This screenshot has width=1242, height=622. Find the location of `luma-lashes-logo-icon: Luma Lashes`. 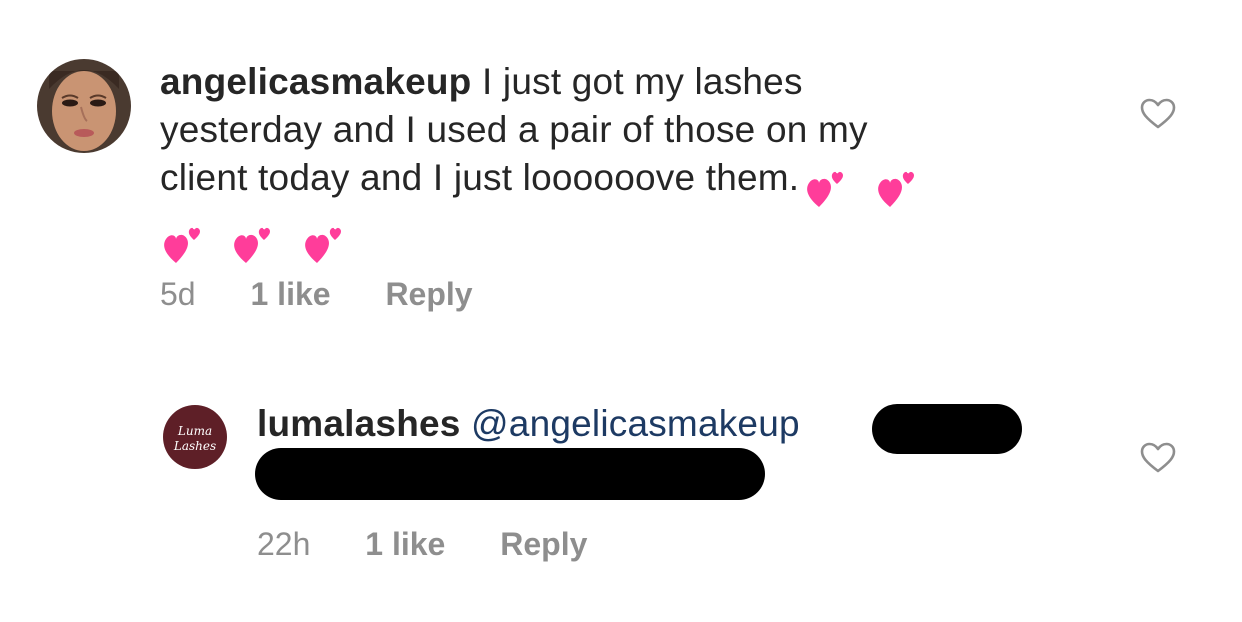

luma-lashes-logo-icon: Luma Lashes is located at coordinates (195, 437).